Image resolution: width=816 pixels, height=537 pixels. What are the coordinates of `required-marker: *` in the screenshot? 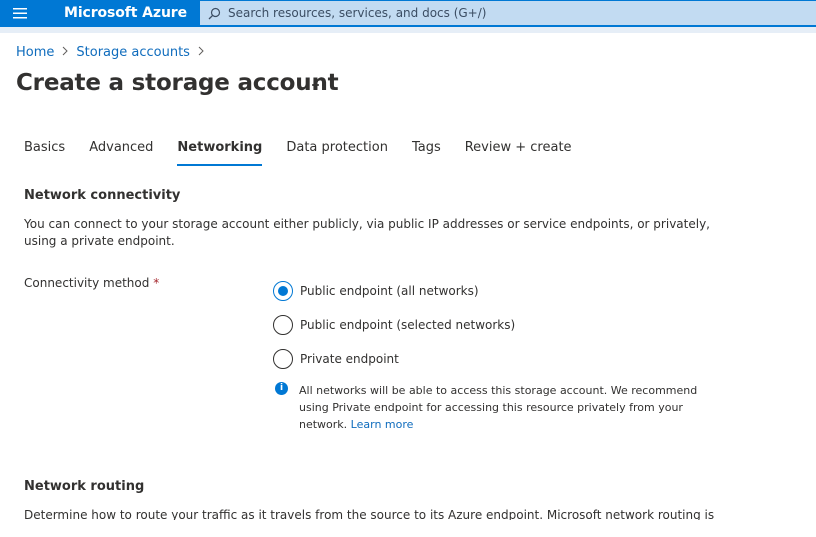 It's located at (156, 283).